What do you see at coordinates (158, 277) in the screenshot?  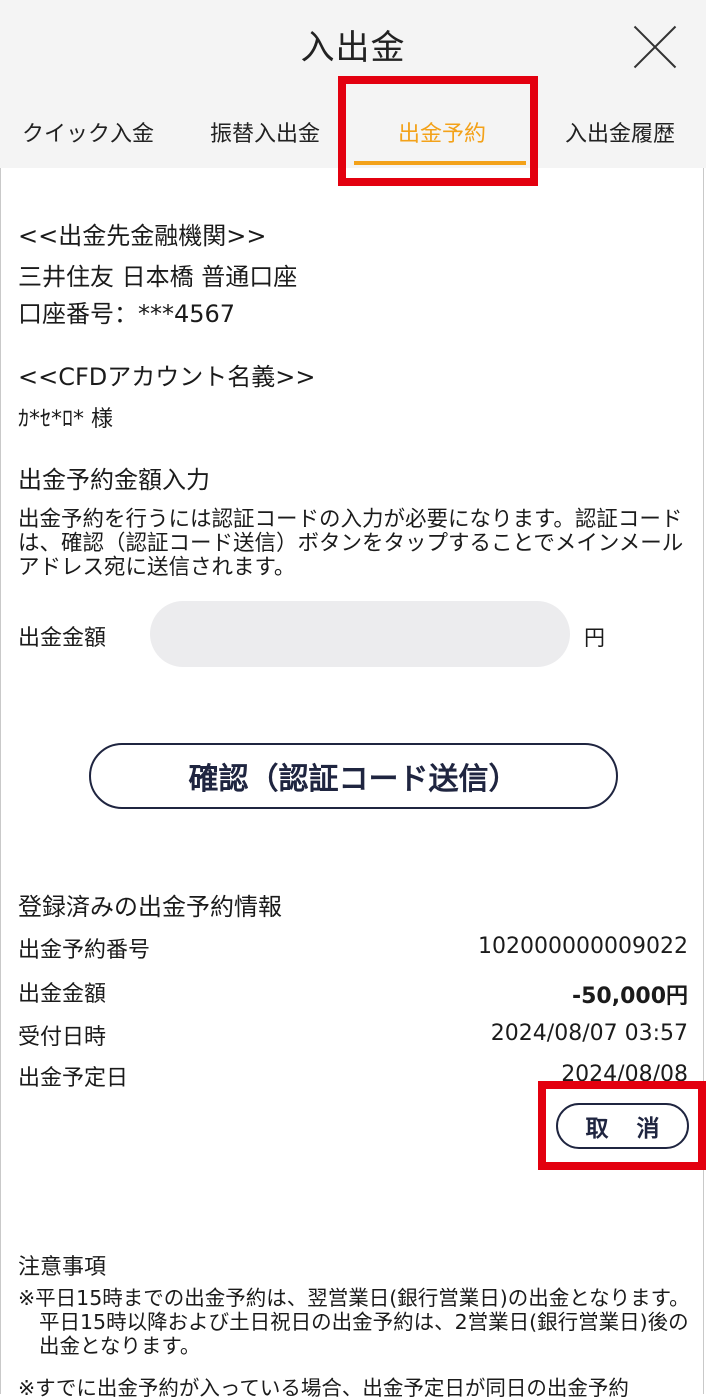 I see `bank-name: 三井住友 日本橋 普通口座` at bounding box center [158, 277].